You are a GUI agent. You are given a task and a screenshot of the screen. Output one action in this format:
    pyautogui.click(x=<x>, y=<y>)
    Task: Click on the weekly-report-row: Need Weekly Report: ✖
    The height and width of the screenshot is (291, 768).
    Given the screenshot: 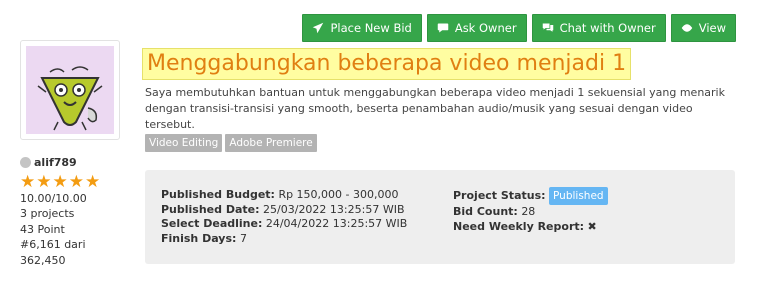 What is the action you would take?
    pyautogui.click(x=530, y=227)
    